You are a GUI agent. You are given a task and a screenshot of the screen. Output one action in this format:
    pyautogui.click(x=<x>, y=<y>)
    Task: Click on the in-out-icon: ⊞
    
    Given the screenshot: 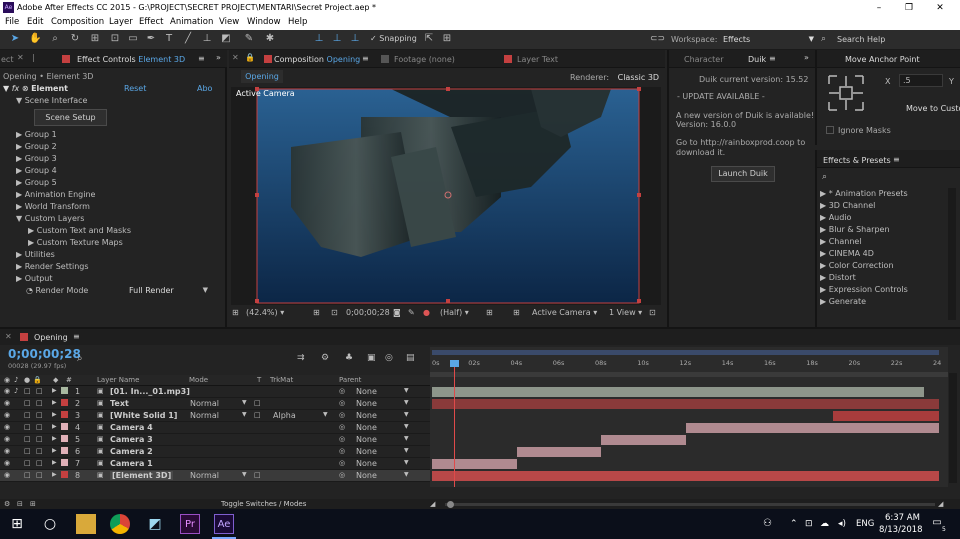 What is the action you would take?
    pyautogui.click(x=33, y=504)
    